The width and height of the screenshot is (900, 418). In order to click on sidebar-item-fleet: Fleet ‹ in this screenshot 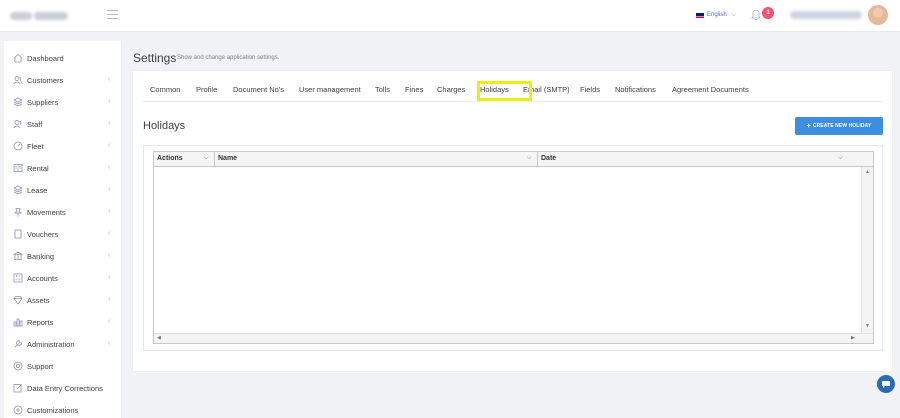, I will do `click(63, 147)`.